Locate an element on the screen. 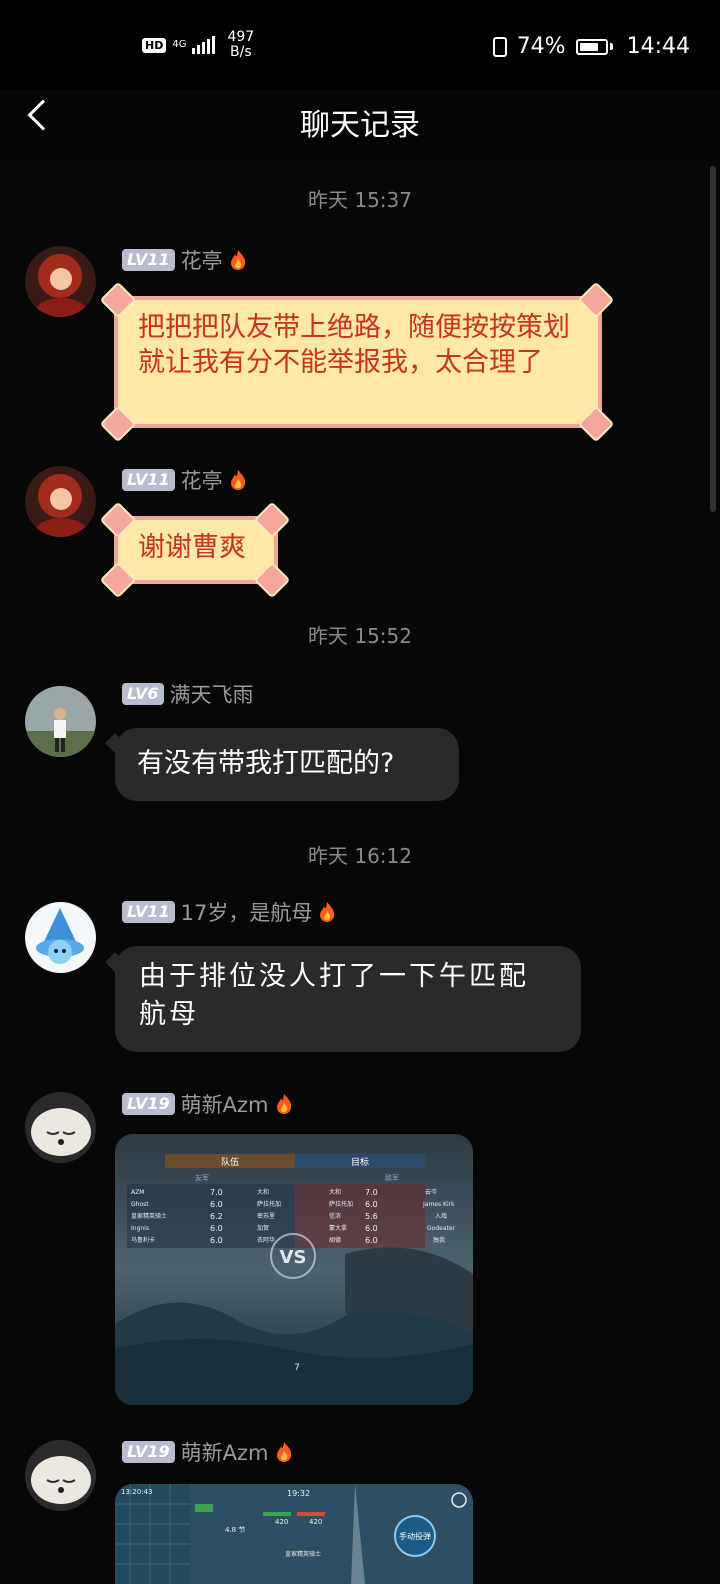 The height and width of the screenshot is (1584, 720). team-row-ship: 密苏里 is located at coordinates (266, 1216).